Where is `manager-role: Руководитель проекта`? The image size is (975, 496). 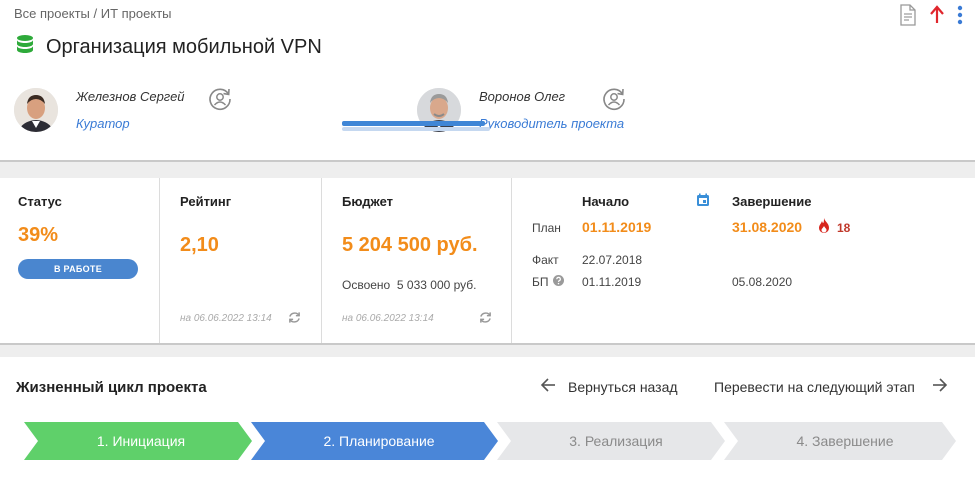 manager-role: Руководитель проекта is located at coordinates (551, 123).